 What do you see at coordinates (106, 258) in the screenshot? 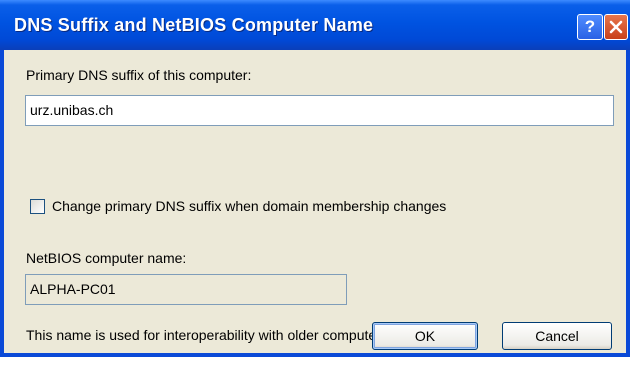
I see `netbios-label: NetBIOS computer name:` at bounding box center [106, 258].